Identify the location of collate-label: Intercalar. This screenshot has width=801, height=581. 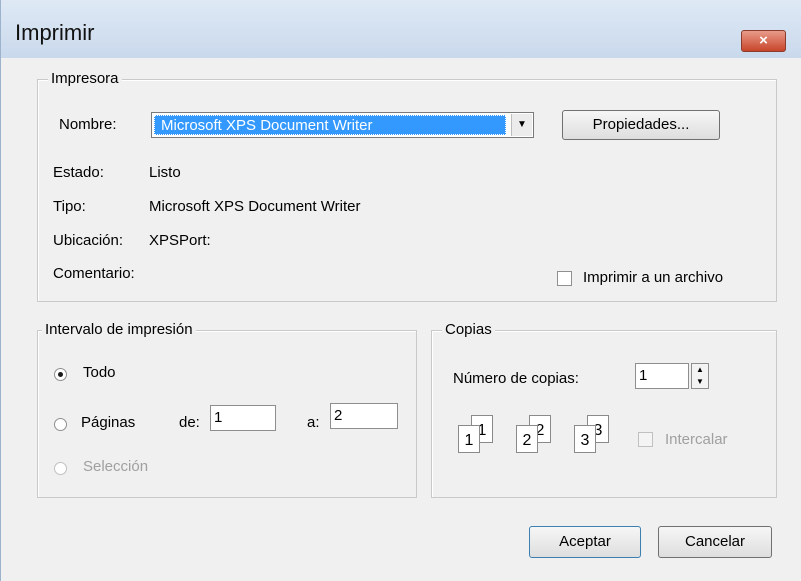
(696, 439).